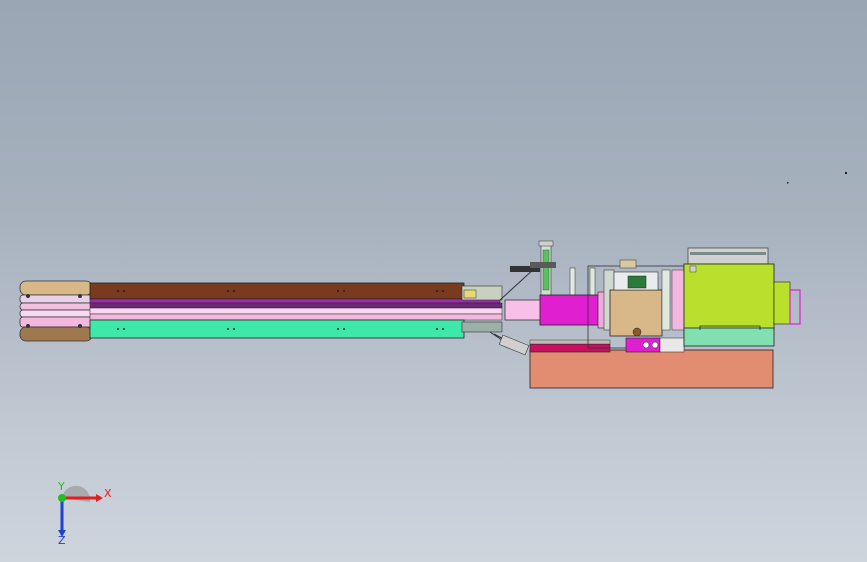 This screenshot has height=562, width=867. Describe the element at coordinates (296, 310) in the screenshot. I see `long-rail-assembly` at that location.